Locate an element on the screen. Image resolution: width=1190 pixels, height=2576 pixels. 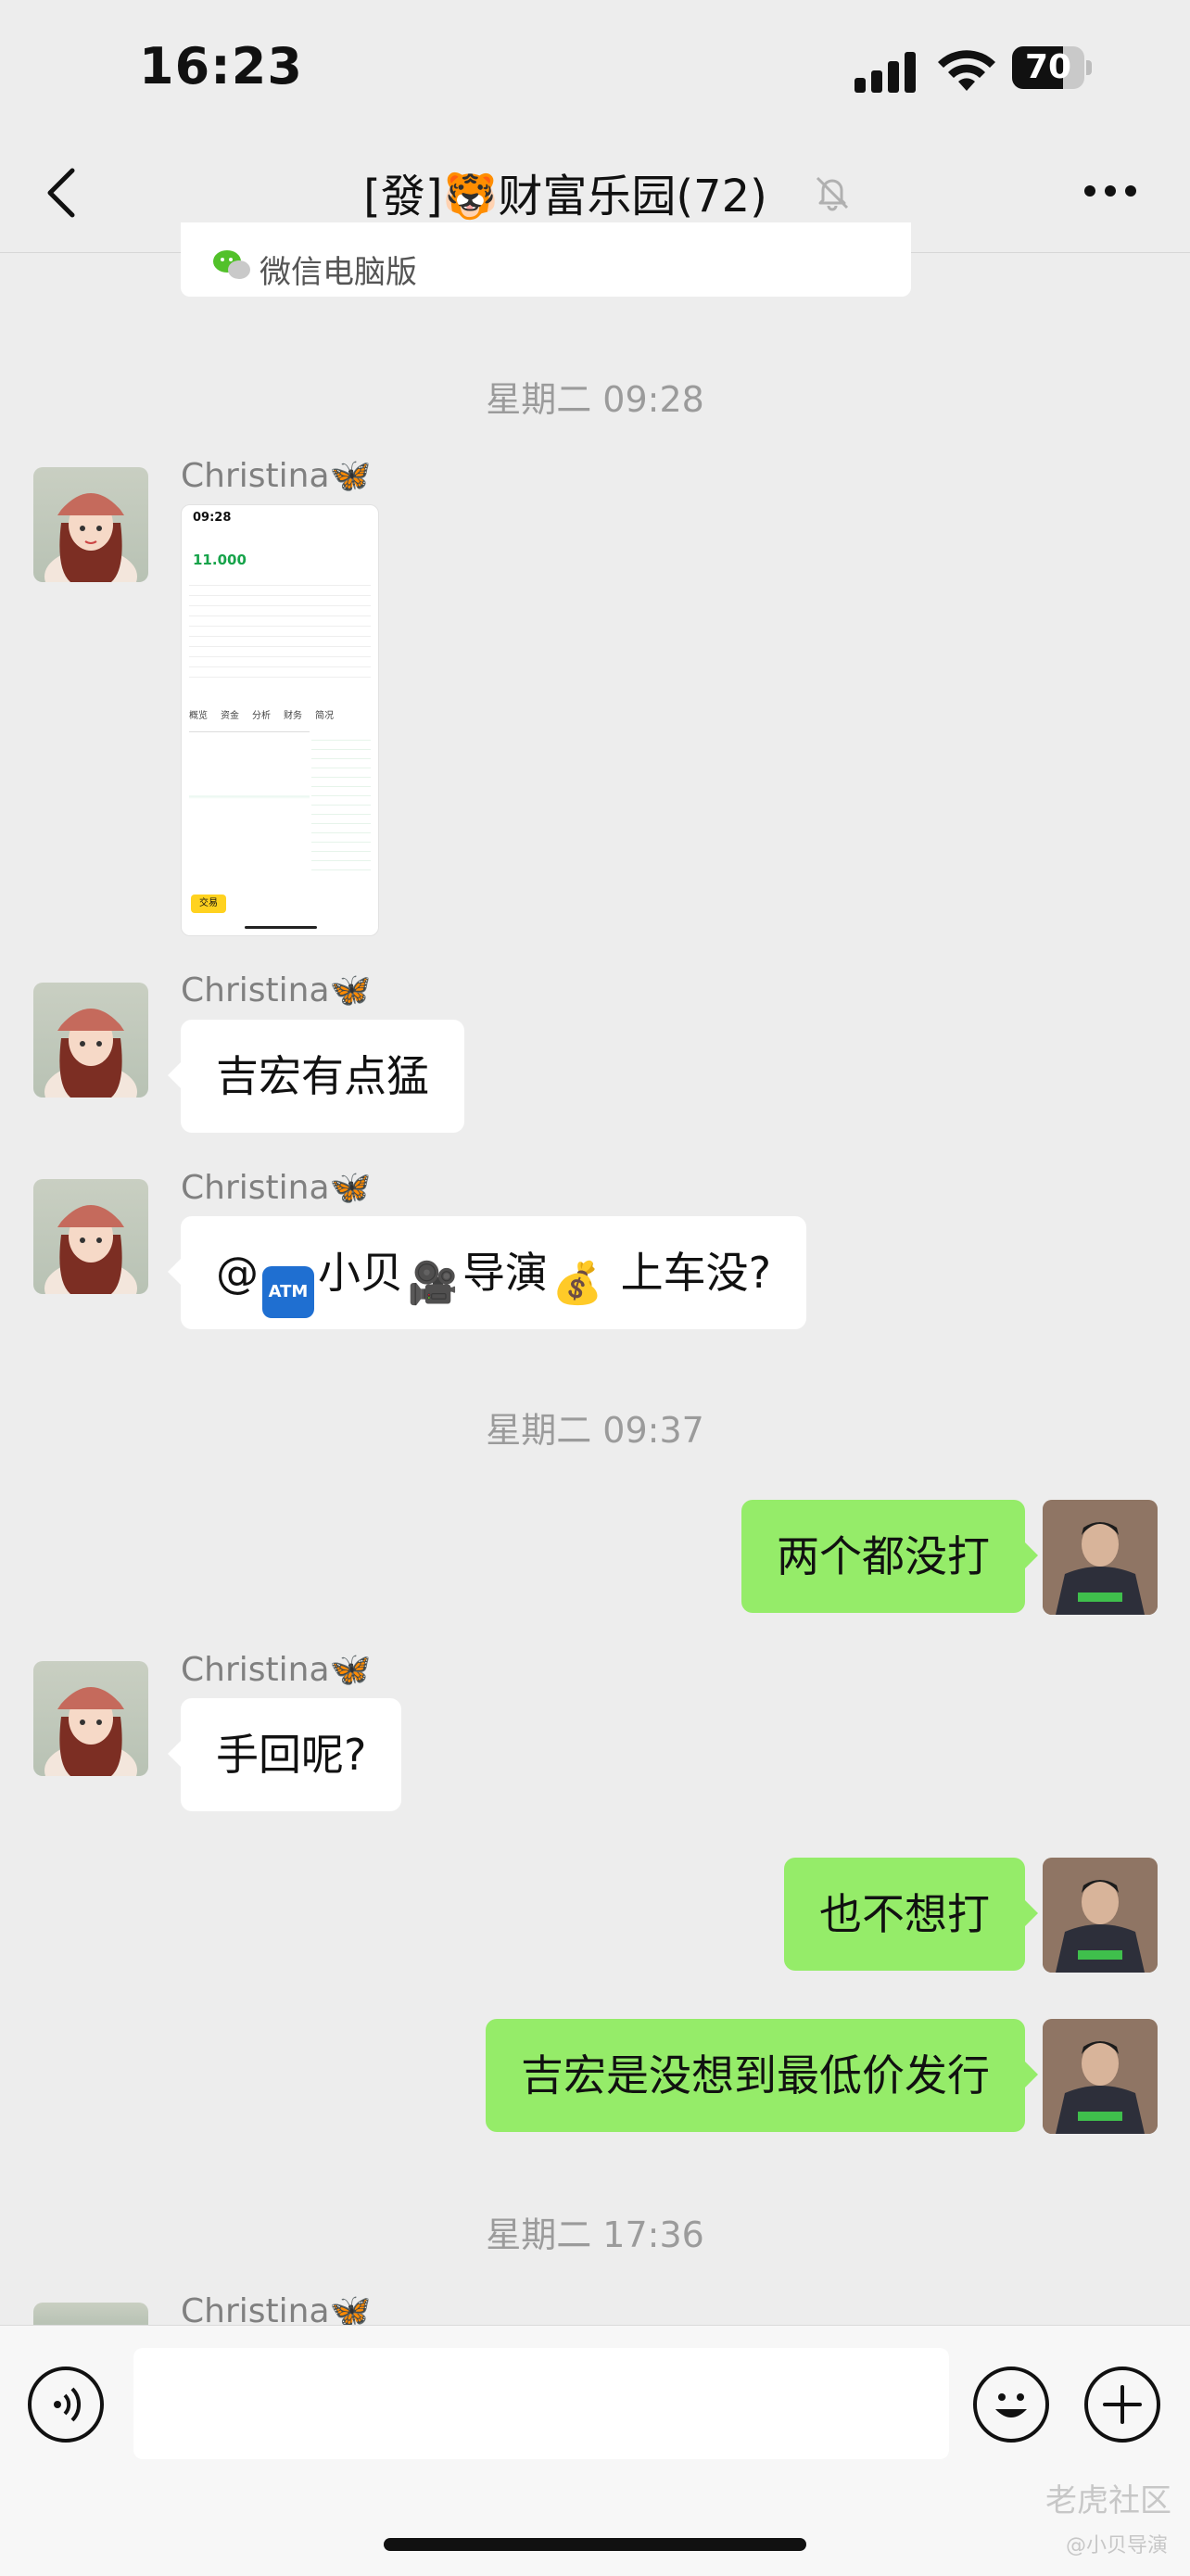
mention-at: @ is located at coordinates (237, 1273).